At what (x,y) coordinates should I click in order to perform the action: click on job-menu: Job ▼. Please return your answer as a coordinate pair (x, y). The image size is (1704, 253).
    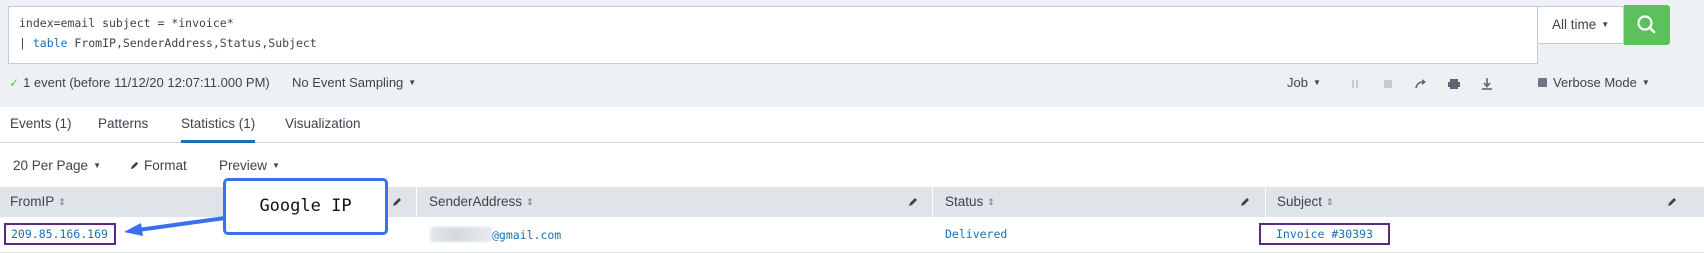
    Looking at the image, I should click on (1304, 82).